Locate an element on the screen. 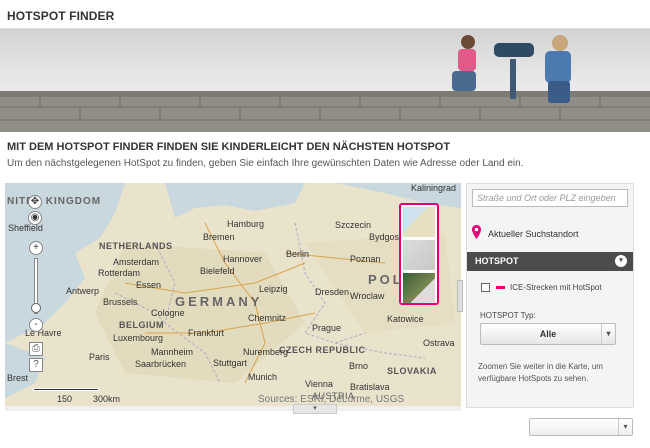 The image size is (650, 448). map-city-label: Cologne is located at coordinates (168, 313).